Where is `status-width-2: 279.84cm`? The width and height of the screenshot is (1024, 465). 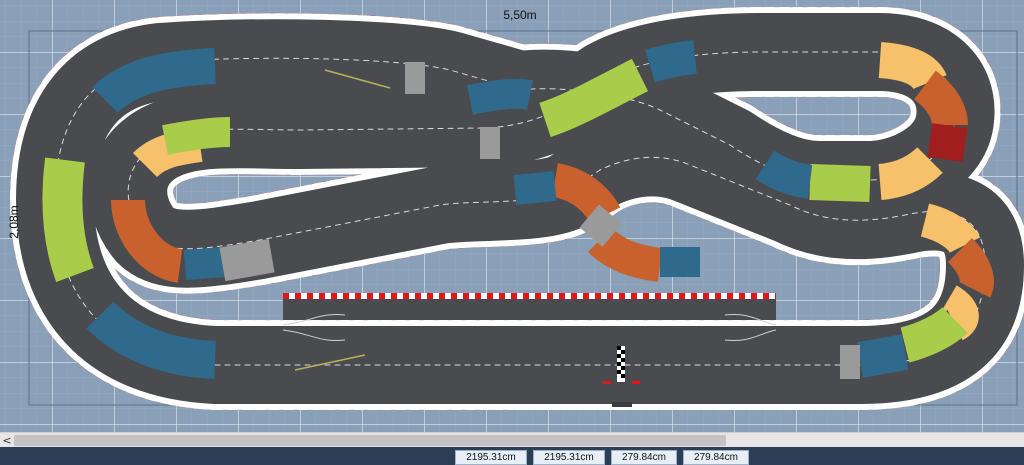
status-width-2: 279.84cm is located at coordinates (716, 457).